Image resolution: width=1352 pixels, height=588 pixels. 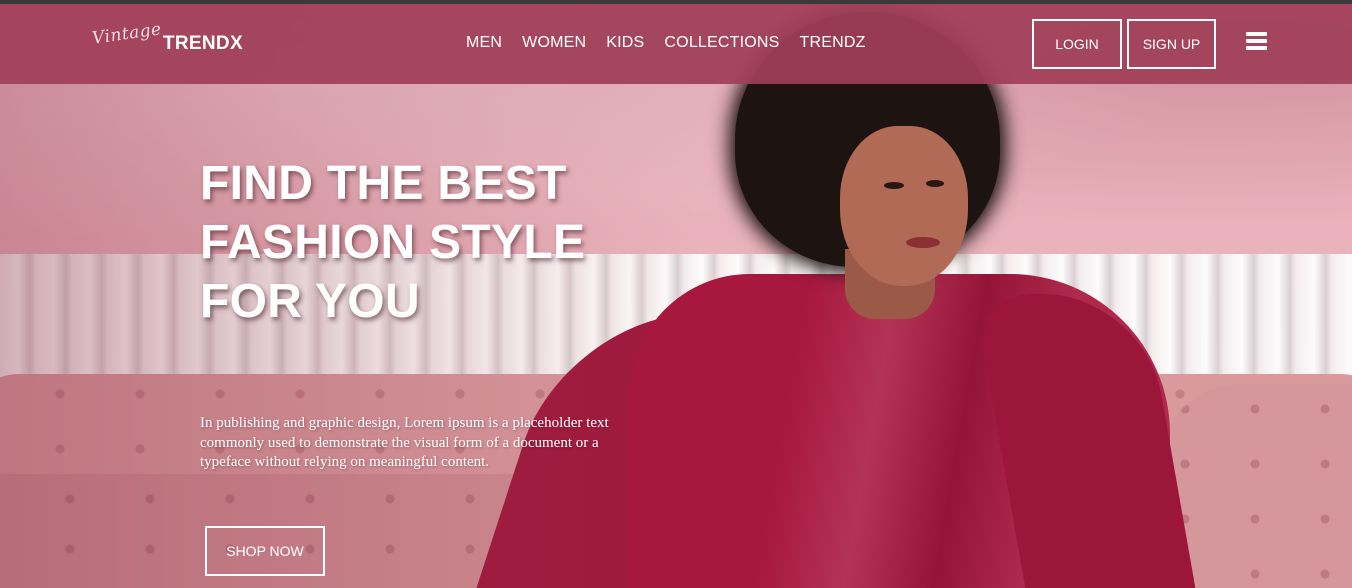 What do you see at coordinates (203, 43) in the screenshot?
I see `logo-wordmark: TRENDX` at bounding box center [203, 43].